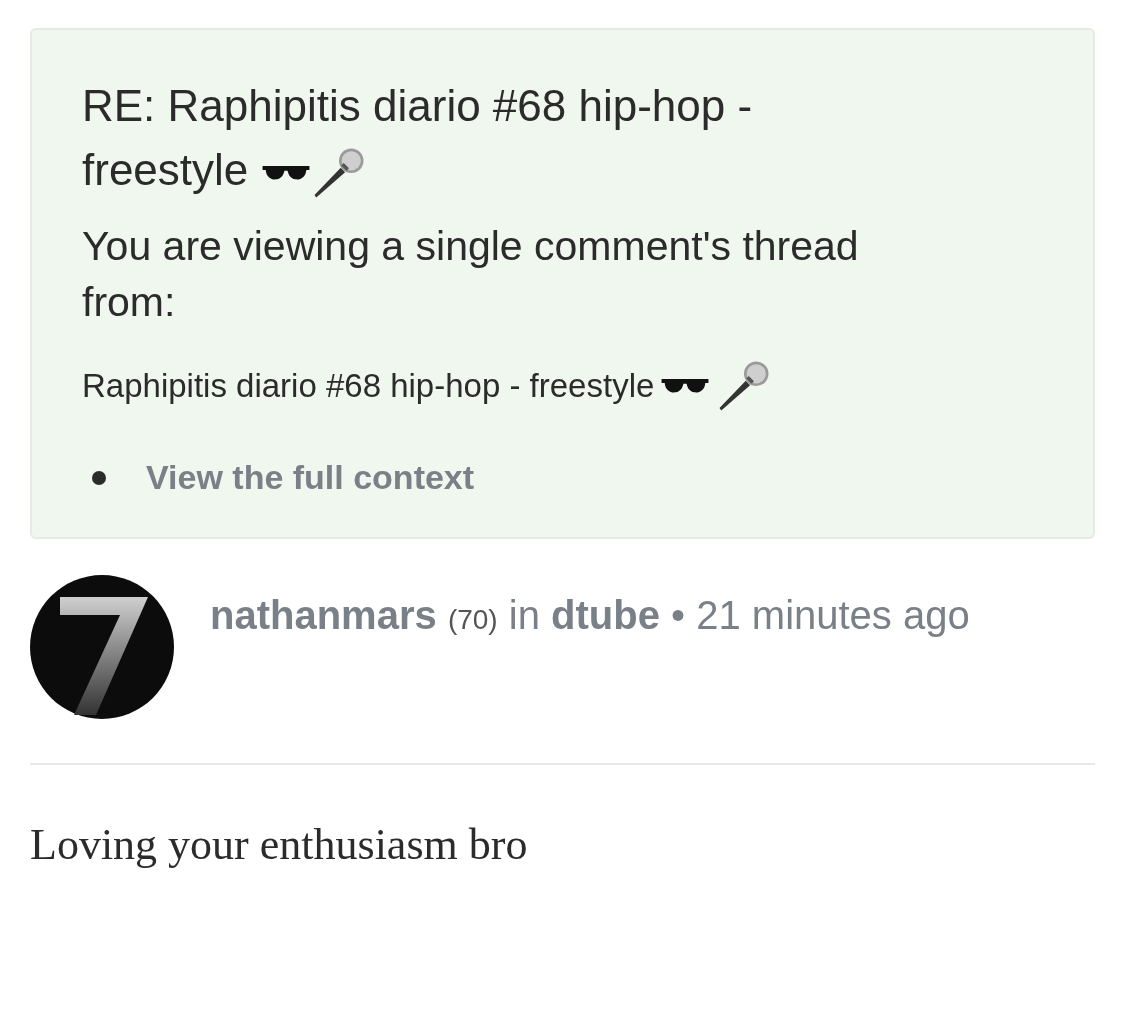 Image resolution: width=1125 pixels, height=1035 pixels. What do you see at coordinates (833, 615) in the screenshot?
I see `timestamp: 21 minutes ago` at bounding box center [833, 615].